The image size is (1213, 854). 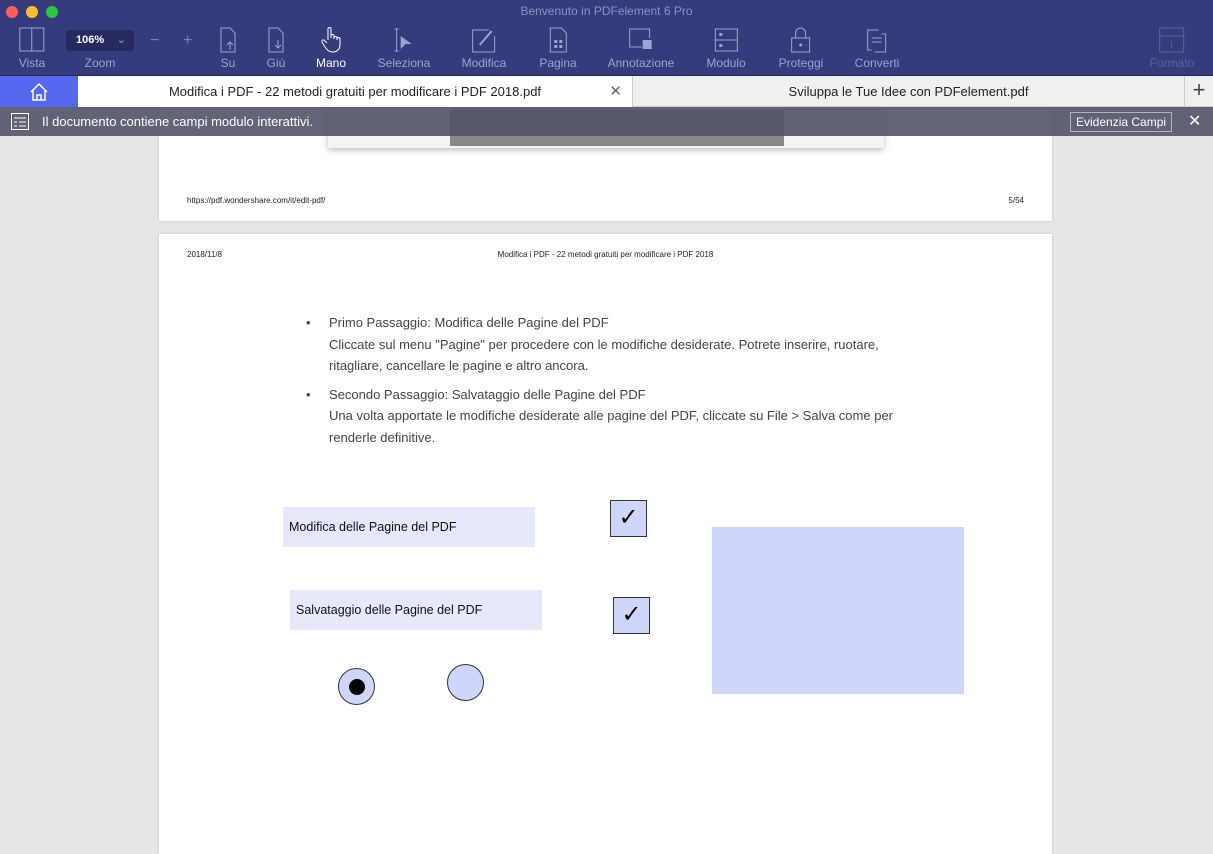 I want to click on text-field-2: Salvataggio delle Pagine del PDF, so click(x=416, y=610).